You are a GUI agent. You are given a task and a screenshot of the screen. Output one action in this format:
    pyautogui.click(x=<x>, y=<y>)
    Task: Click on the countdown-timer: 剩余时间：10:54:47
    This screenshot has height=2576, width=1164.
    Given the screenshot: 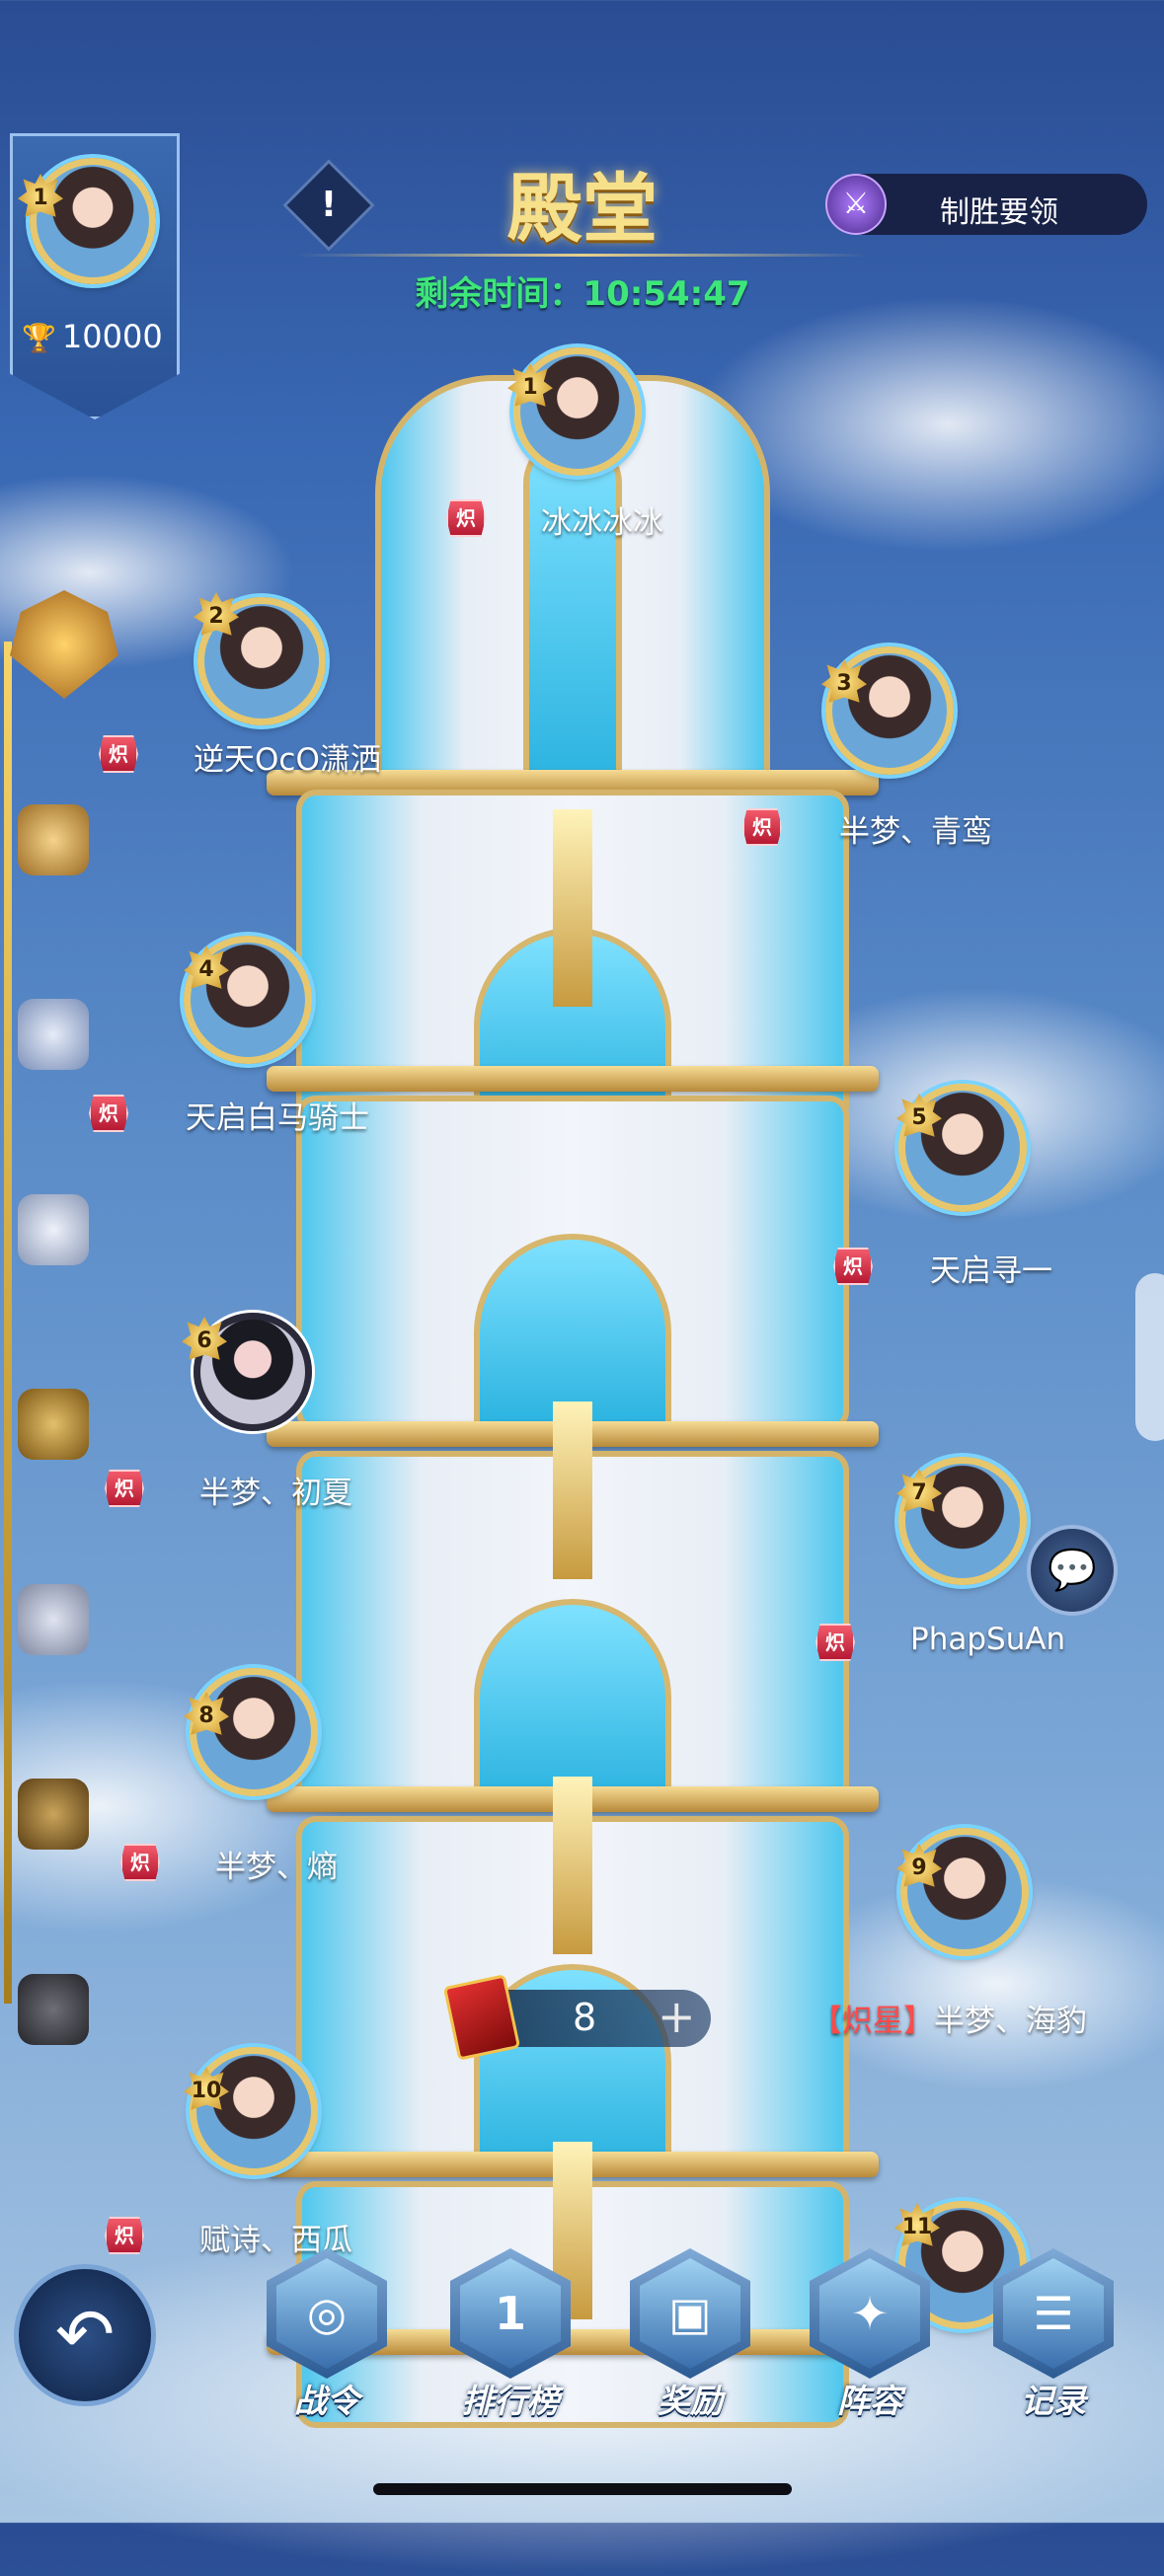 What is the action you would take?
    pyautogui.click(x=582, y=294)
    